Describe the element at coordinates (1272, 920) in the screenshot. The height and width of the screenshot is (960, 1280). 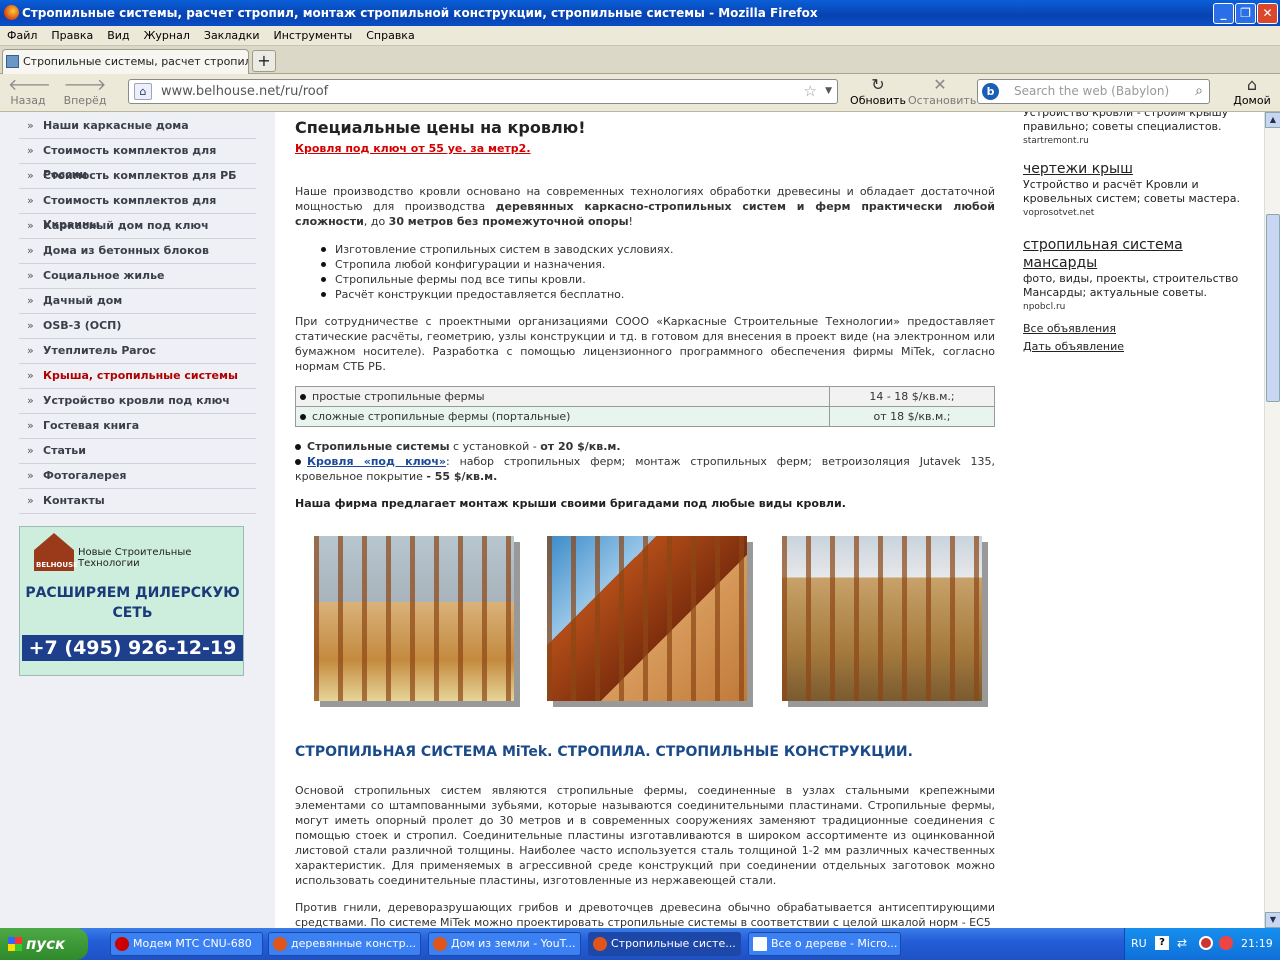
I see `scroll-down-icon: ▼` at that location.